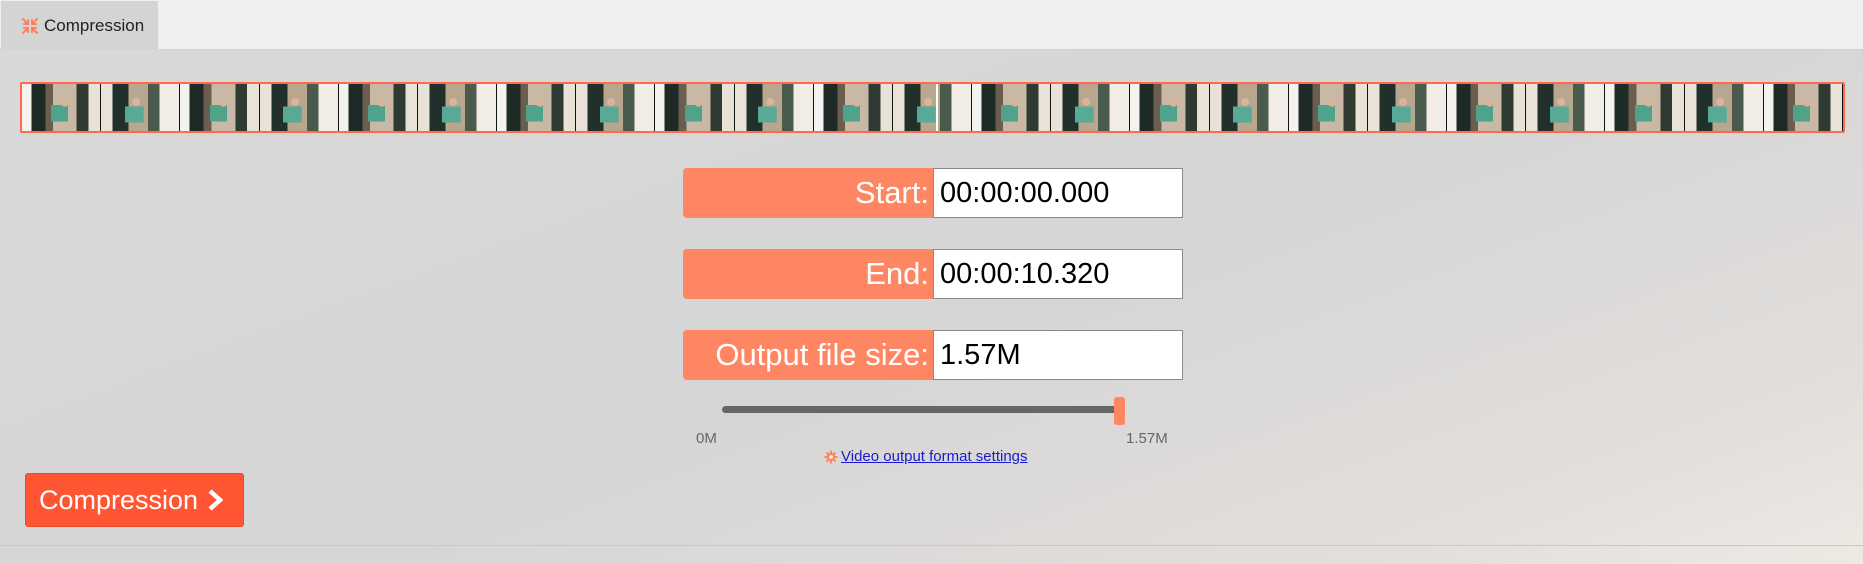 Image resolution: width=1863 pixels, height=564 pixels. I want to click on size-slider-track, so click(921, 409).